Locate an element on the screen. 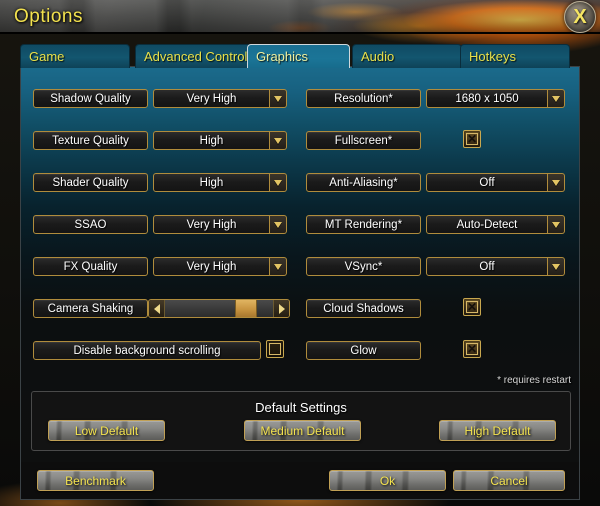  slider-right-arrow-icon is located at coordinates (281, 308).